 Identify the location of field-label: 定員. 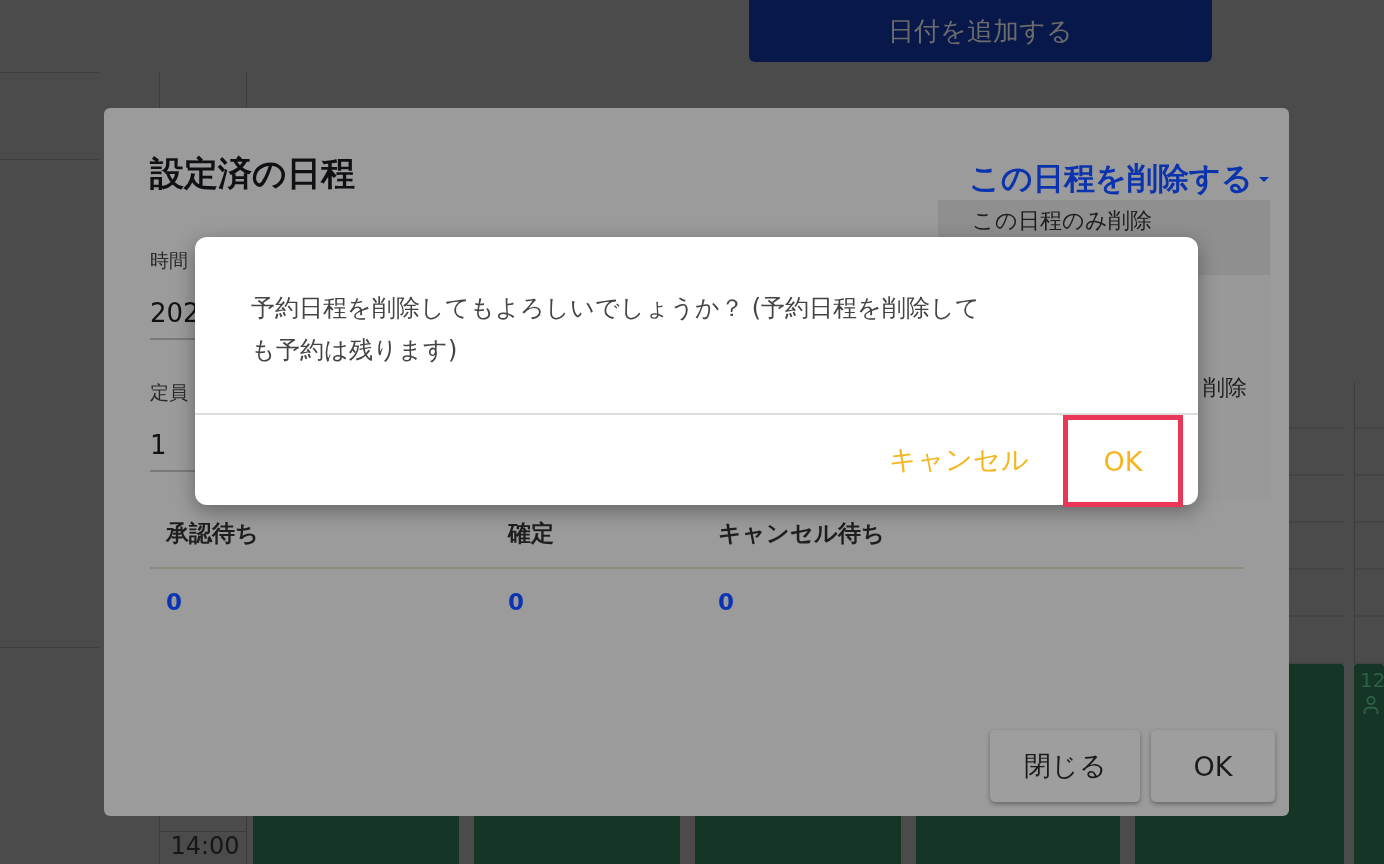
(169, 392).